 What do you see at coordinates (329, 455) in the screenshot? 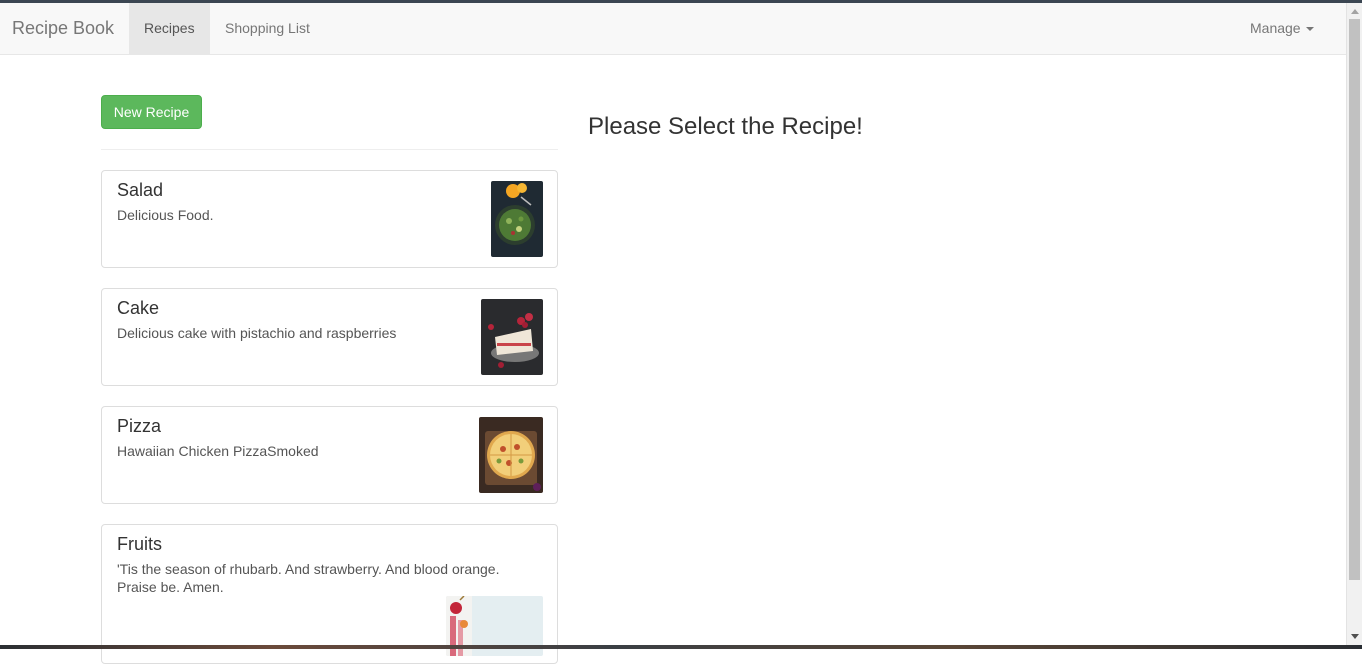
I see `recipe-item-pizza: Pizza Hawaiian Chicken PizzaSmoked` at bounding box center [329, 455].